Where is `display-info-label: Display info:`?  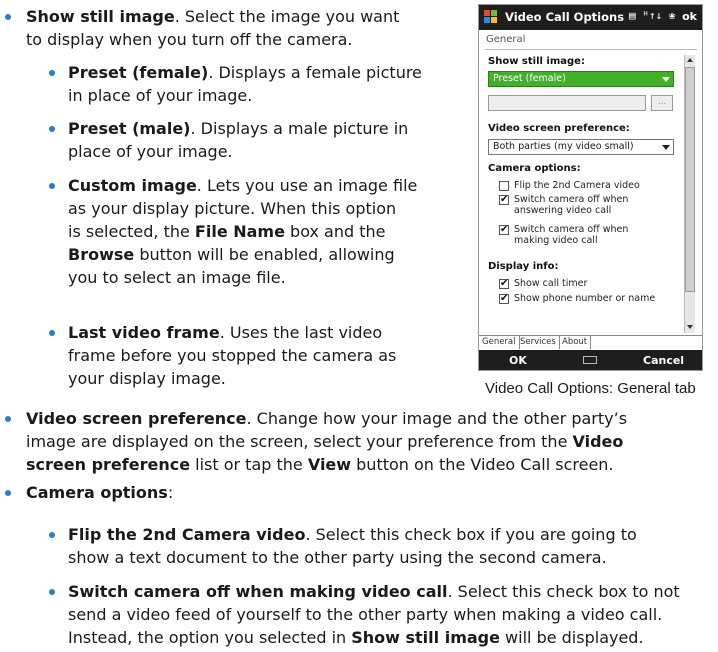
display-info-label: Display info: is located at coordinates (523, 266).